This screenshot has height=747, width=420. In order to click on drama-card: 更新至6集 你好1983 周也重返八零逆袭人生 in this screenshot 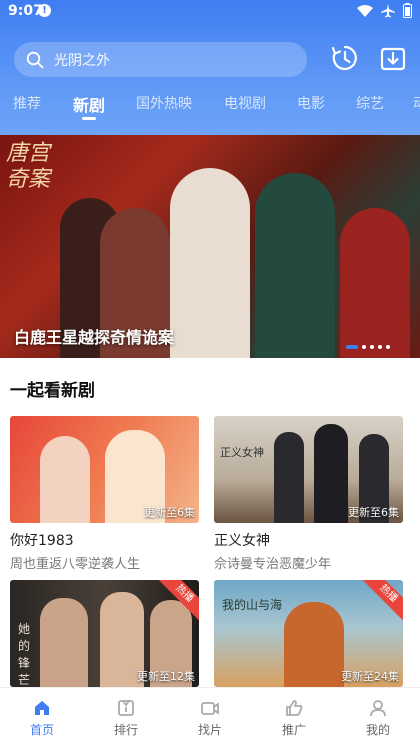, I will do `click(104, 494)`.